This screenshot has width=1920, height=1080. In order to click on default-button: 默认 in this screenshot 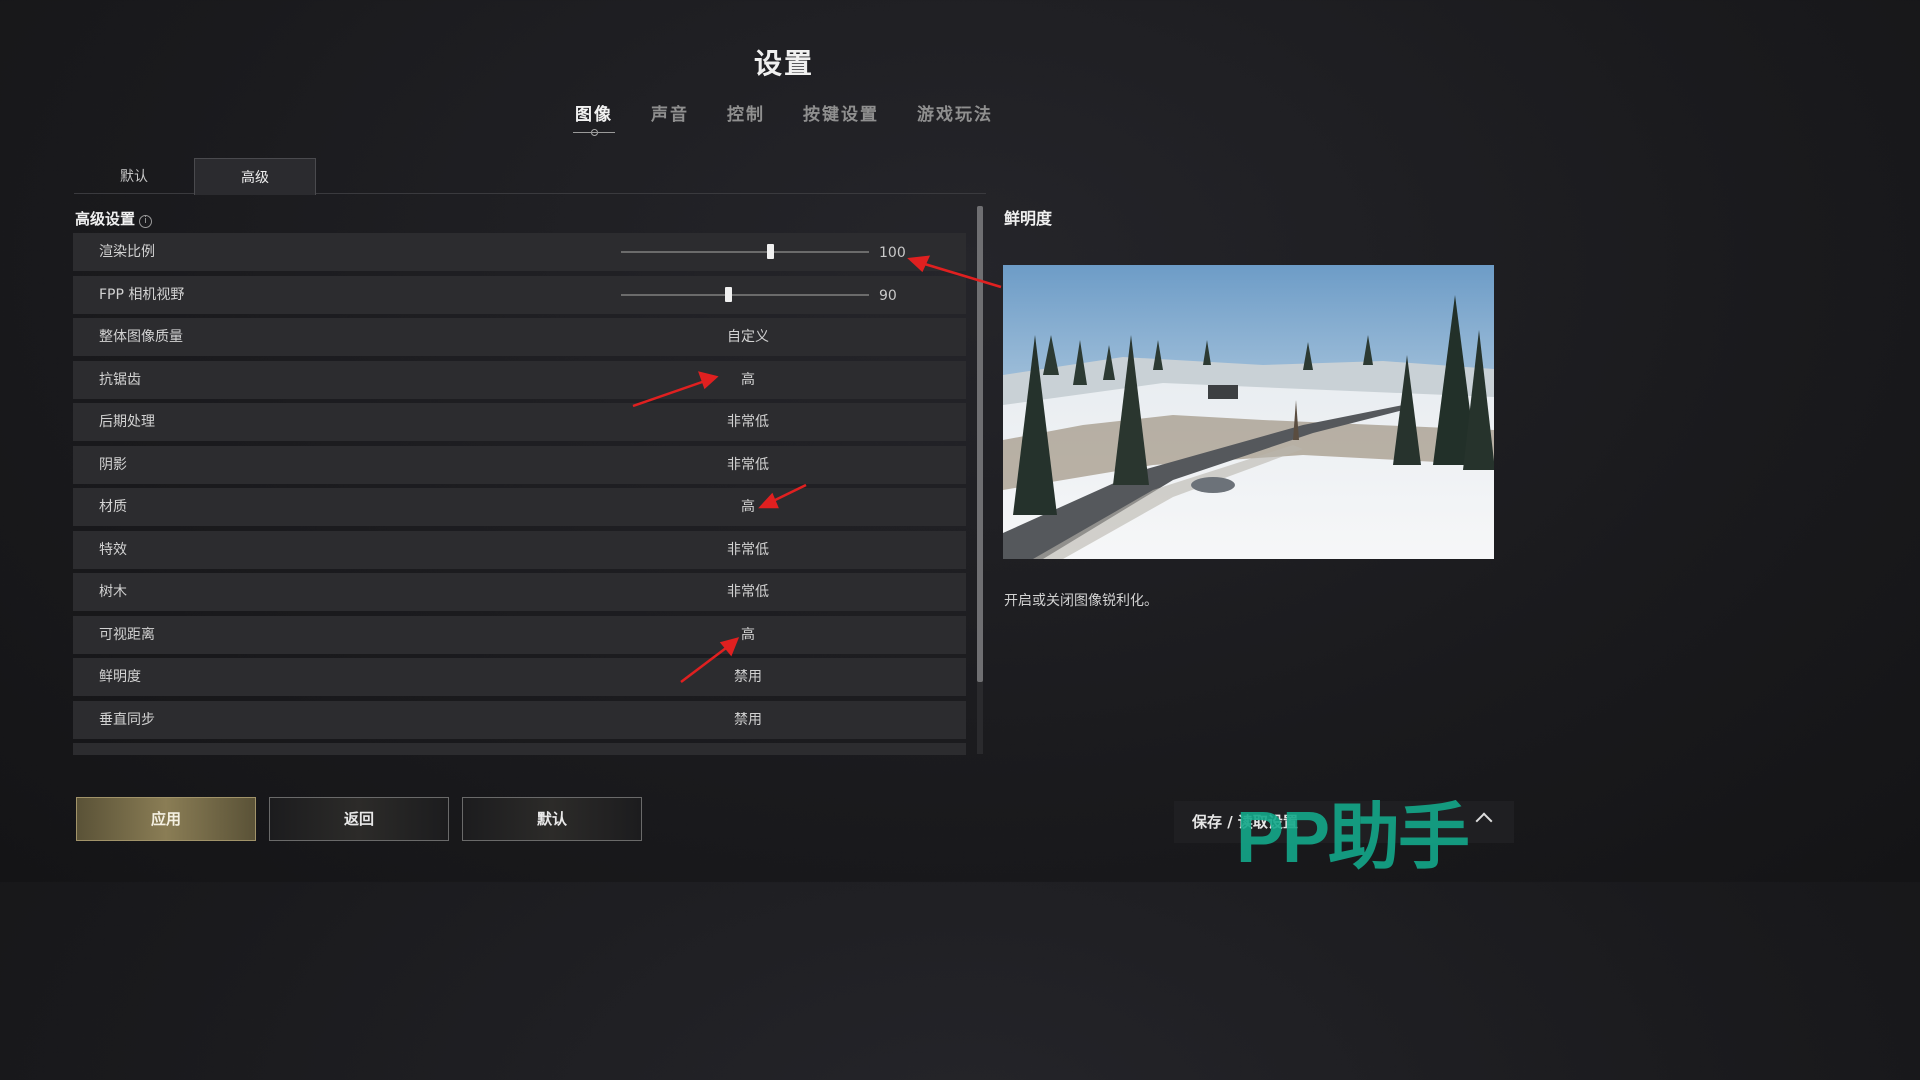, I will do `click(552, 819)`.